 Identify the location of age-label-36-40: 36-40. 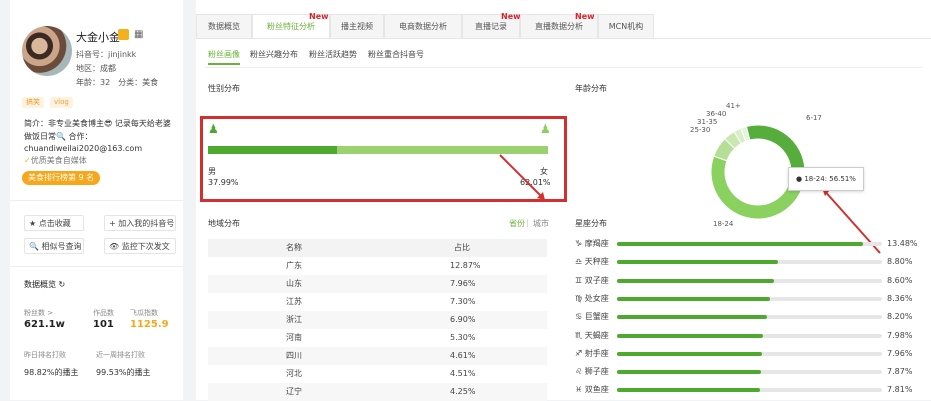
(716, 114).